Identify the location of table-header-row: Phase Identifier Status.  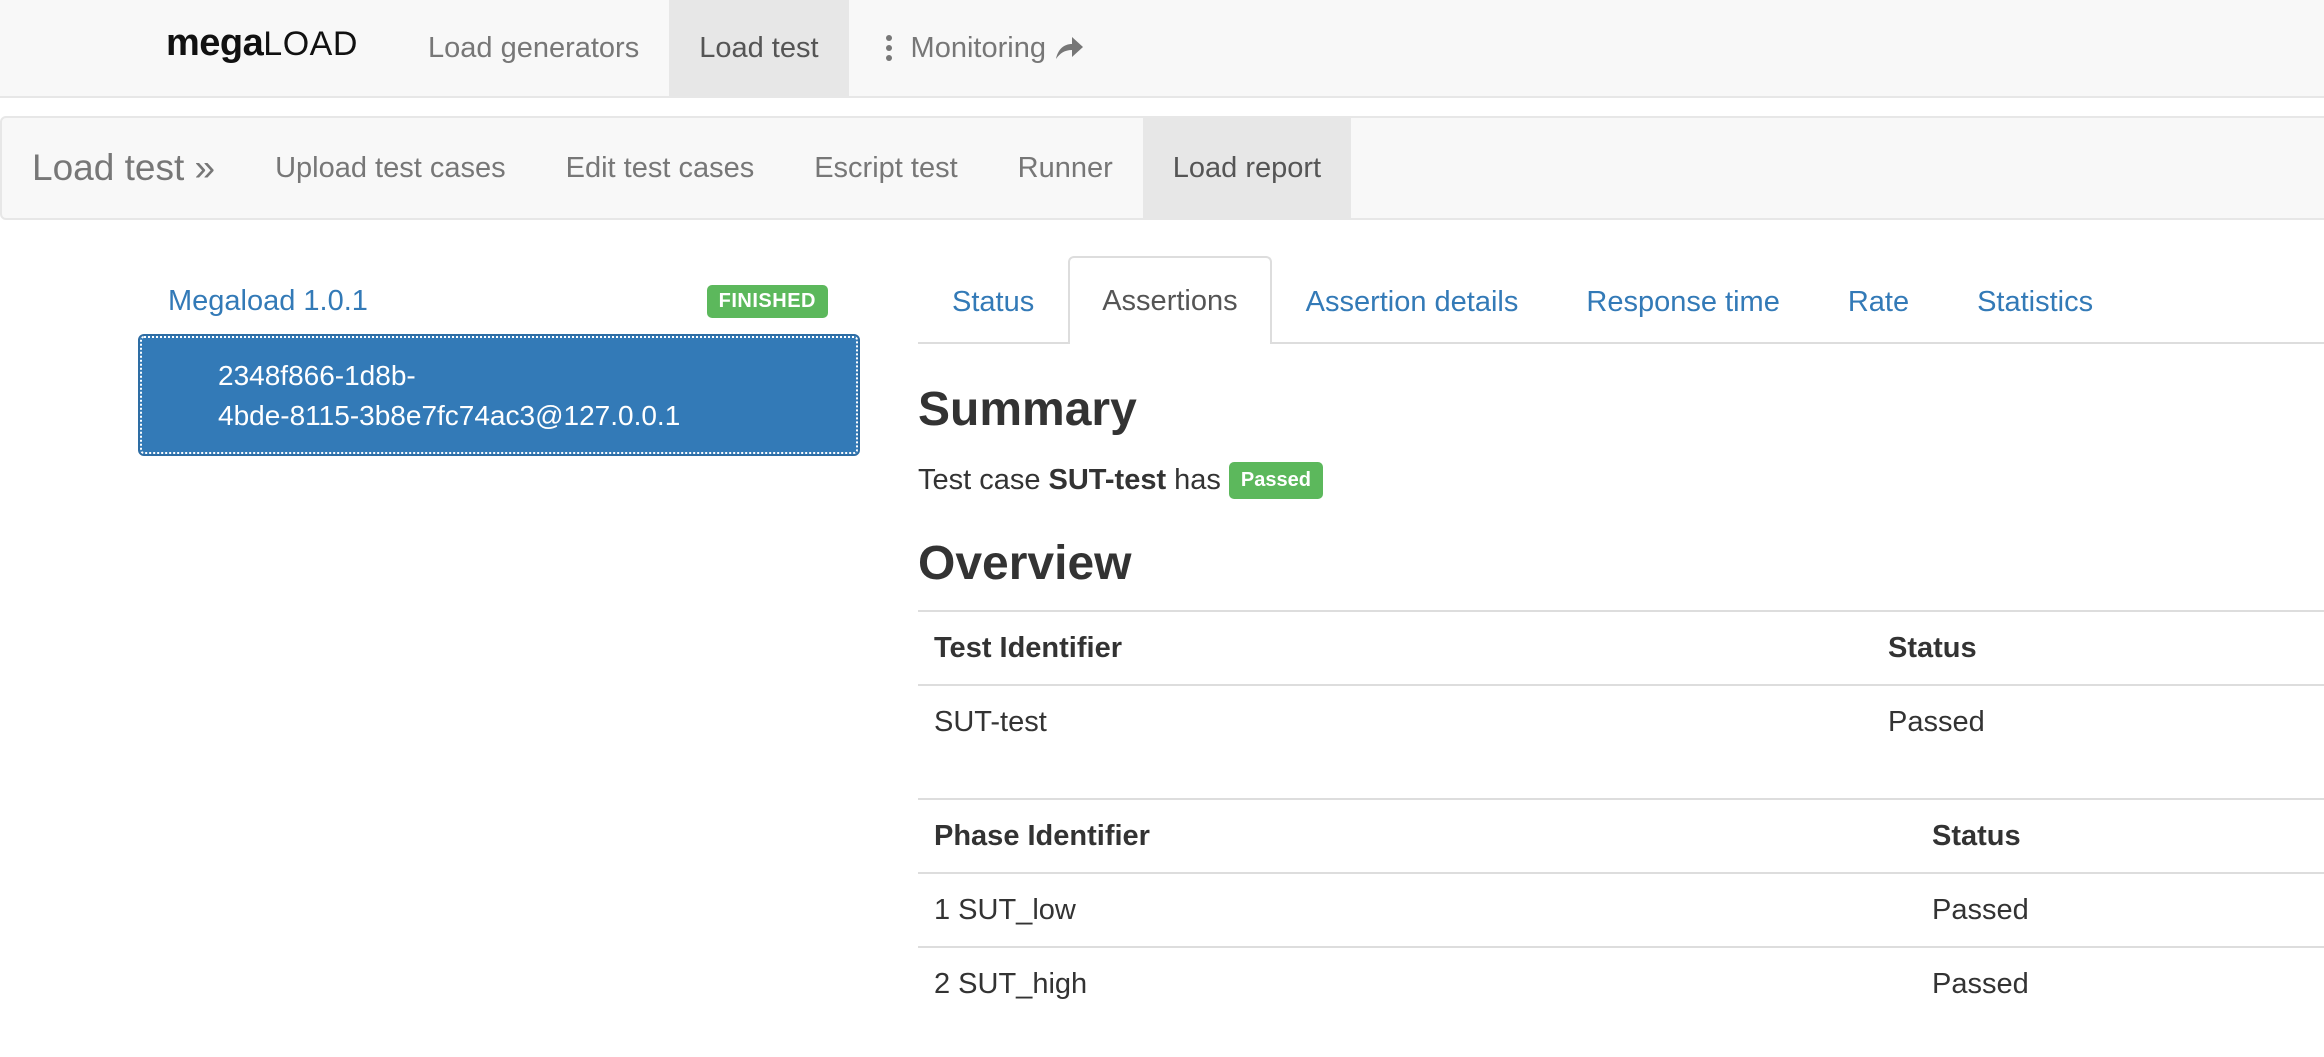
(1621, 836).